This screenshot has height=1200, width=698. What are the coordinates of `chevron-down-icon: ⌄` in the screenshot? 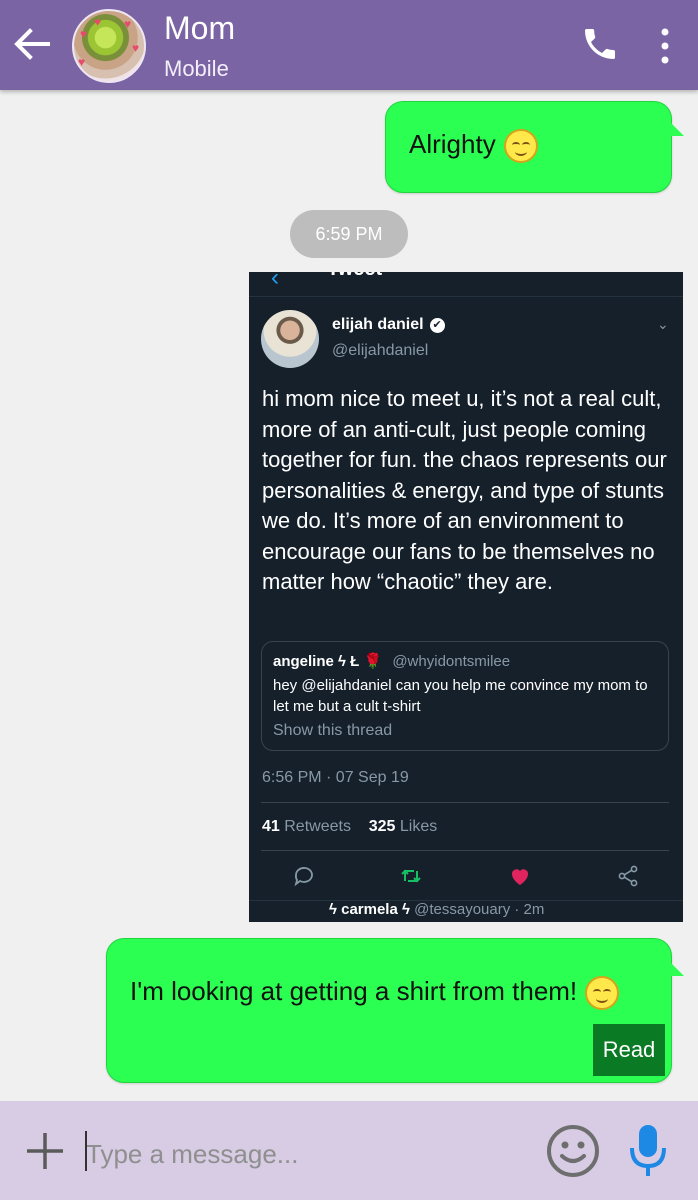 It's located at (663, 324).